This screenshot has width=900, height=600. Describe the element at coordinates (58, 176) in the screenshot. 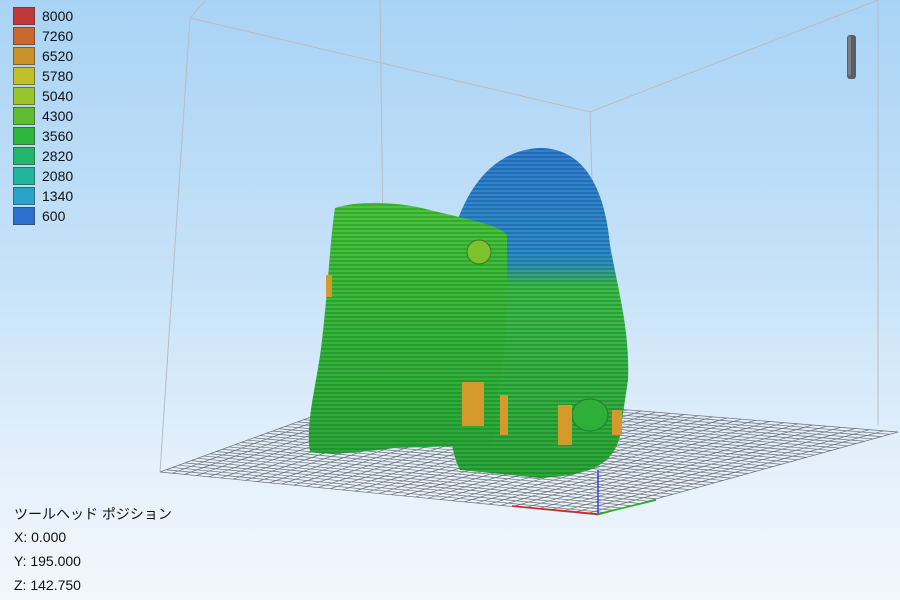

I see `legend-label: 2080` at that location.